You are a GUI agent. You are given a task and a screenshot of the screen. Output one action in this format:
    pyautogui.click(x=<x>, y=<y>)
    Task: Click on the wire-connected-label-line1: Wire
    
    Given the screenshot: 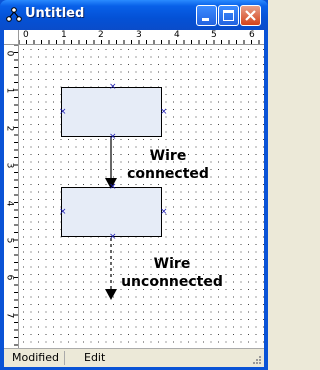 What is the action you would take?
    pyautogui.click(x=168, y=156)
    